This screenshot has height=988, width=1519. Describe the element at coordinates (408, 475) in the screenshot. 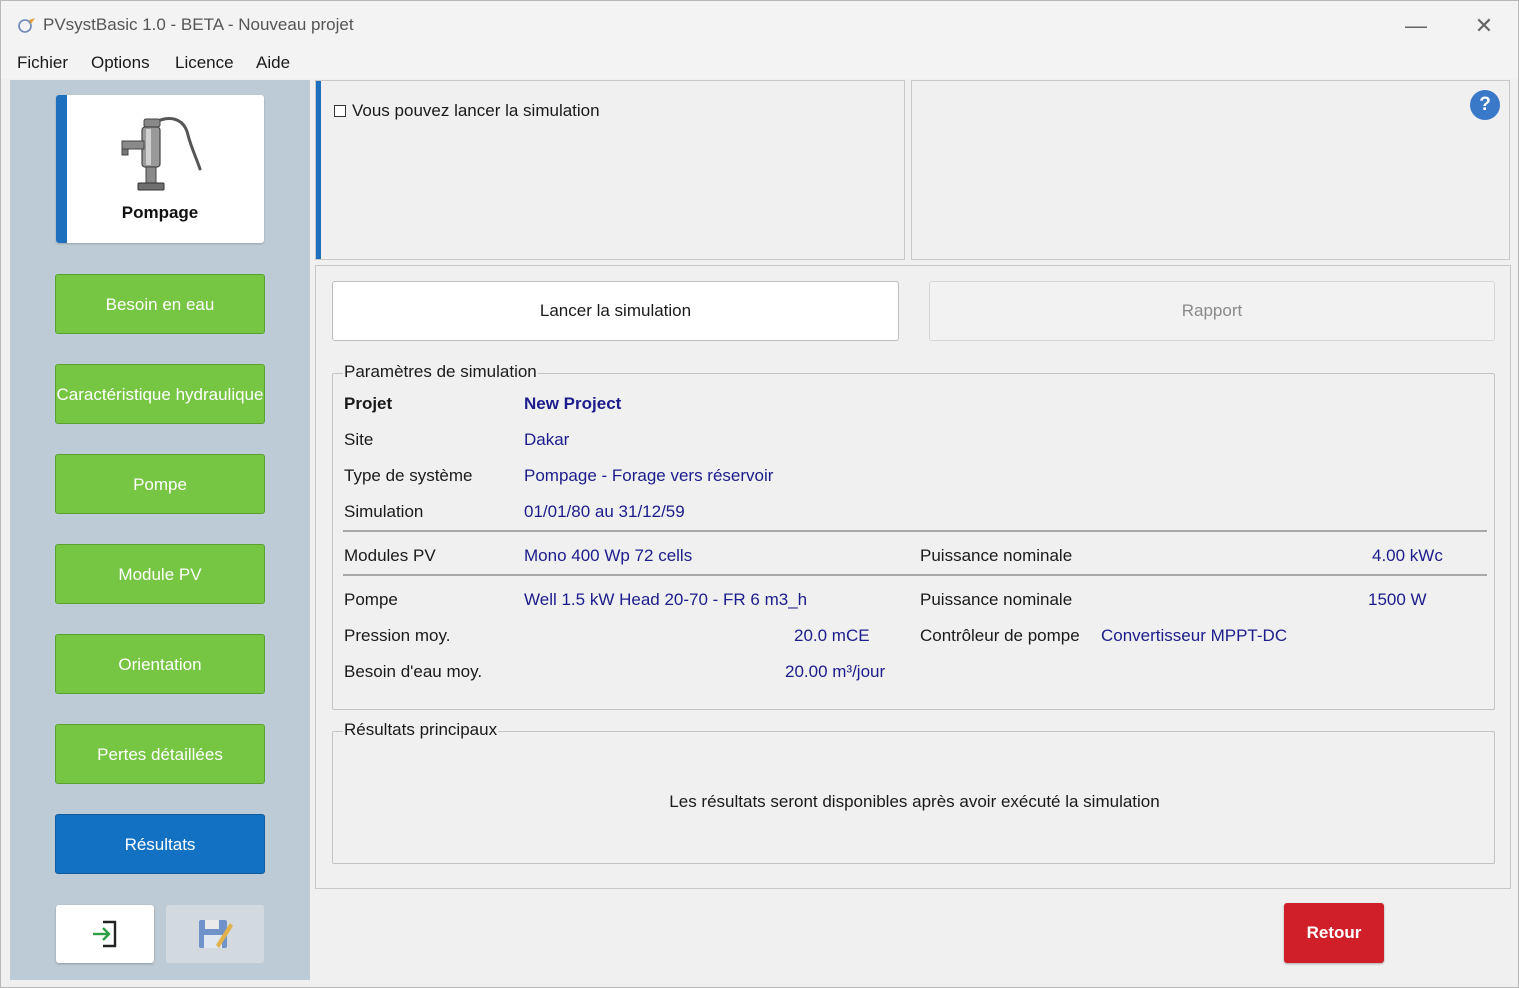

I see `system-type-label: Type de système` at that location.